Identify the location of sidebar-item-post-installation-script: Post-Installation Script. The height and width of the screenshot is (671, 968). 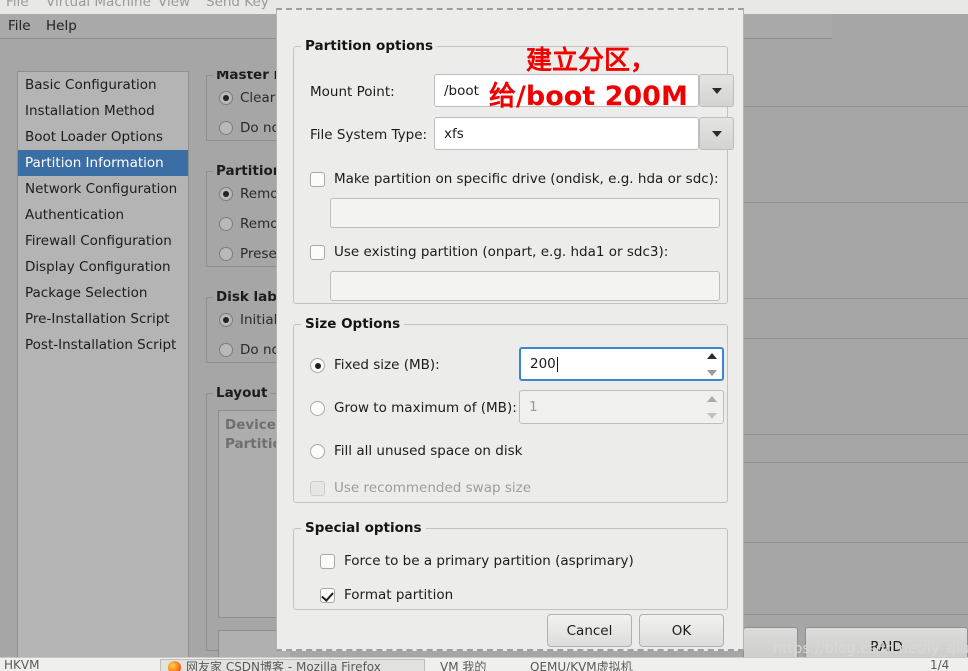
(103, 345).